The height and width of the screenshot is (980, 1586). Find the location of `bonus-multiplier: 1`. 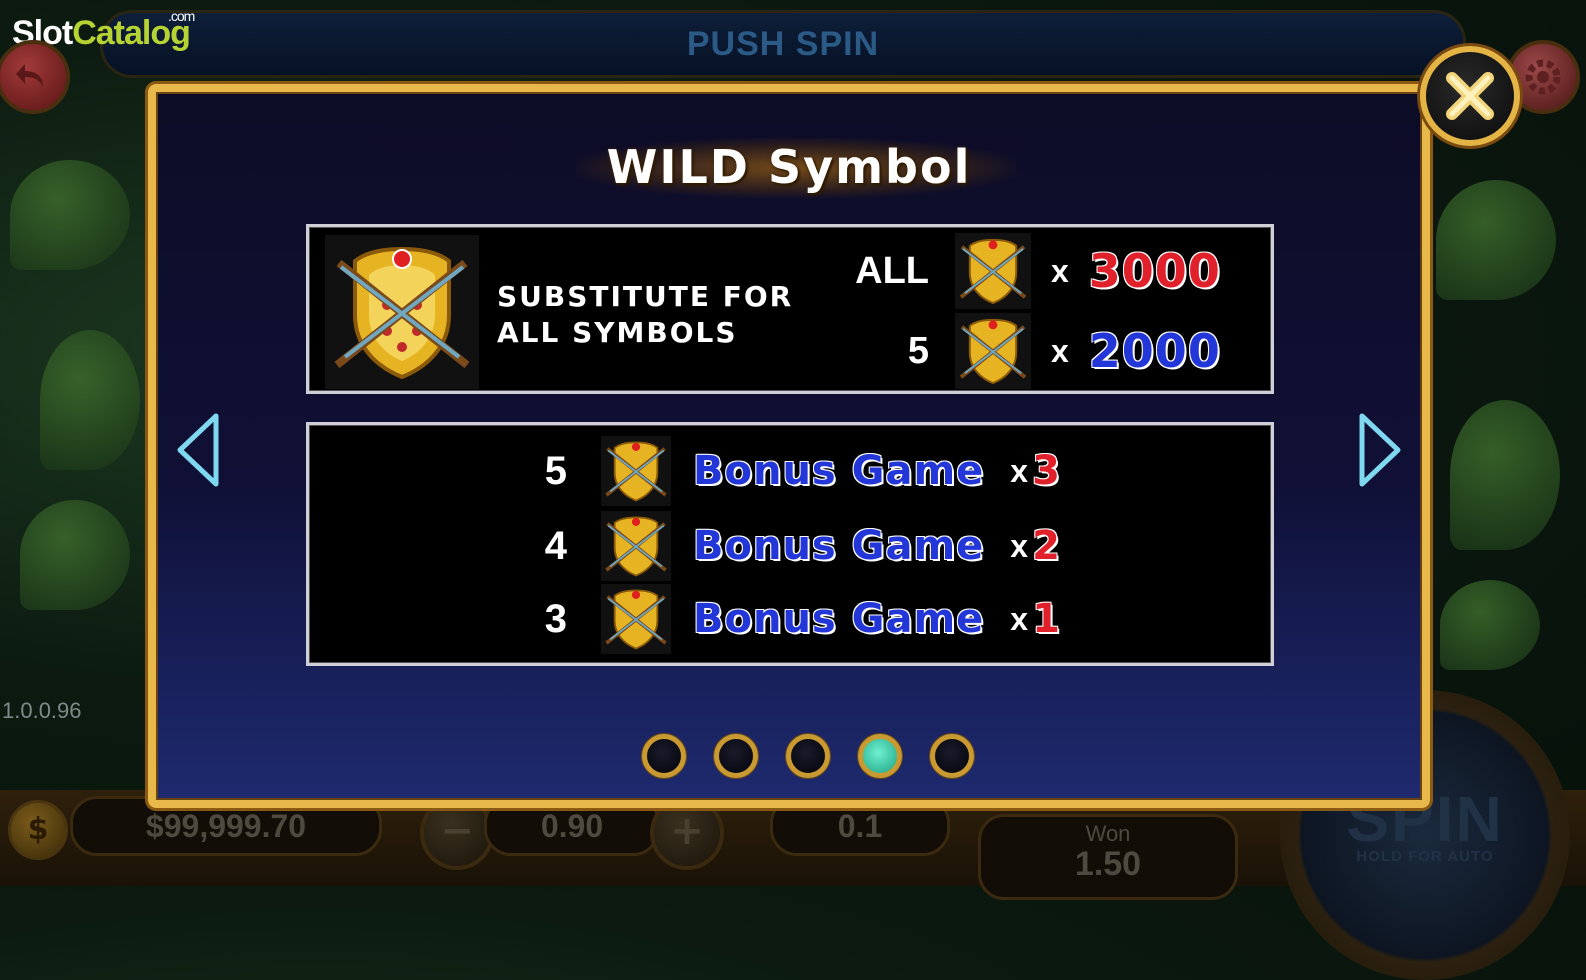

bonus-multiplier: 1 is located at coordinates (1046, 619).